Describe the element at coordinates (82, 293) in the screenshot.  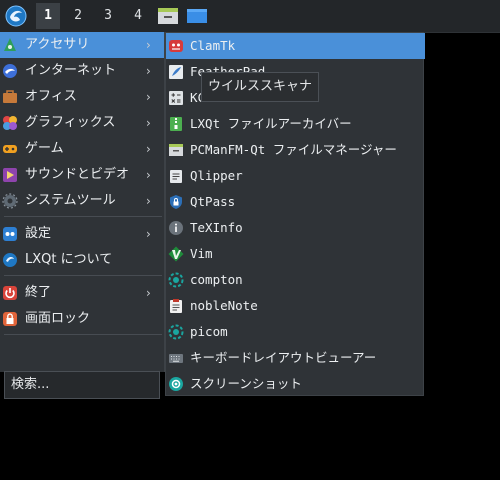
I see `menu-item-leave: 終了 ›` at that location.